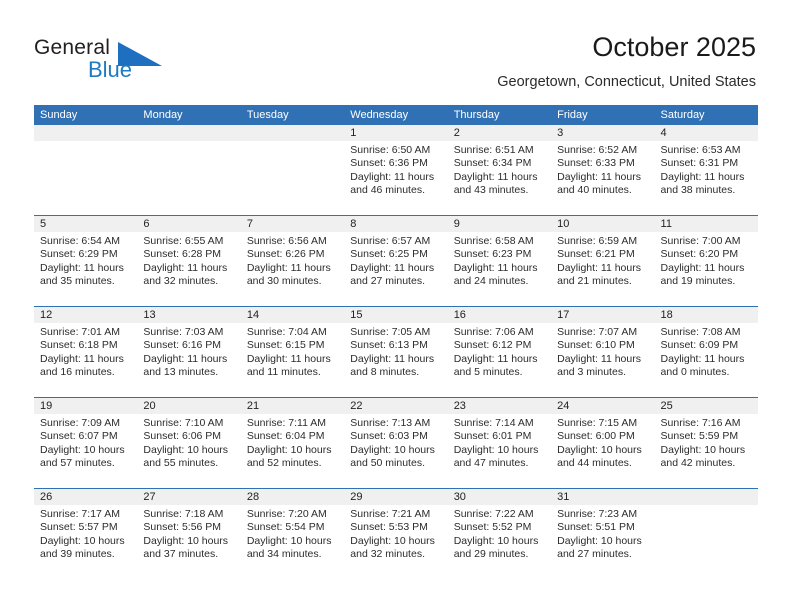 This screenshot has height=612, width=792. Describe the element at coordinates (395, 224) in the screenshot. I see `day-number: 8` at that location.